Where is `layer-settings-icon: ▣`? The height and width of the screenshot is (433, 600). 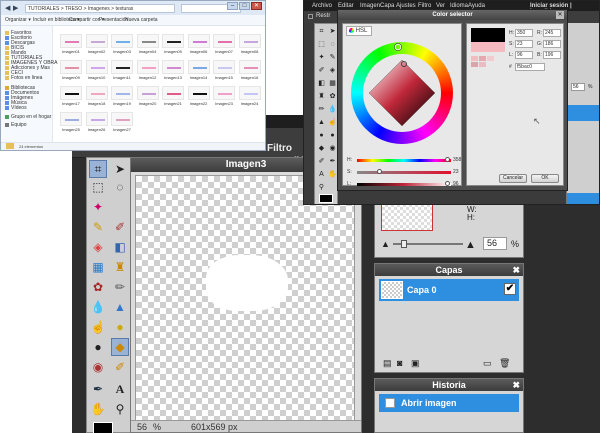 layer-settings-icon: ▣ is located at coordinates (415, 363).